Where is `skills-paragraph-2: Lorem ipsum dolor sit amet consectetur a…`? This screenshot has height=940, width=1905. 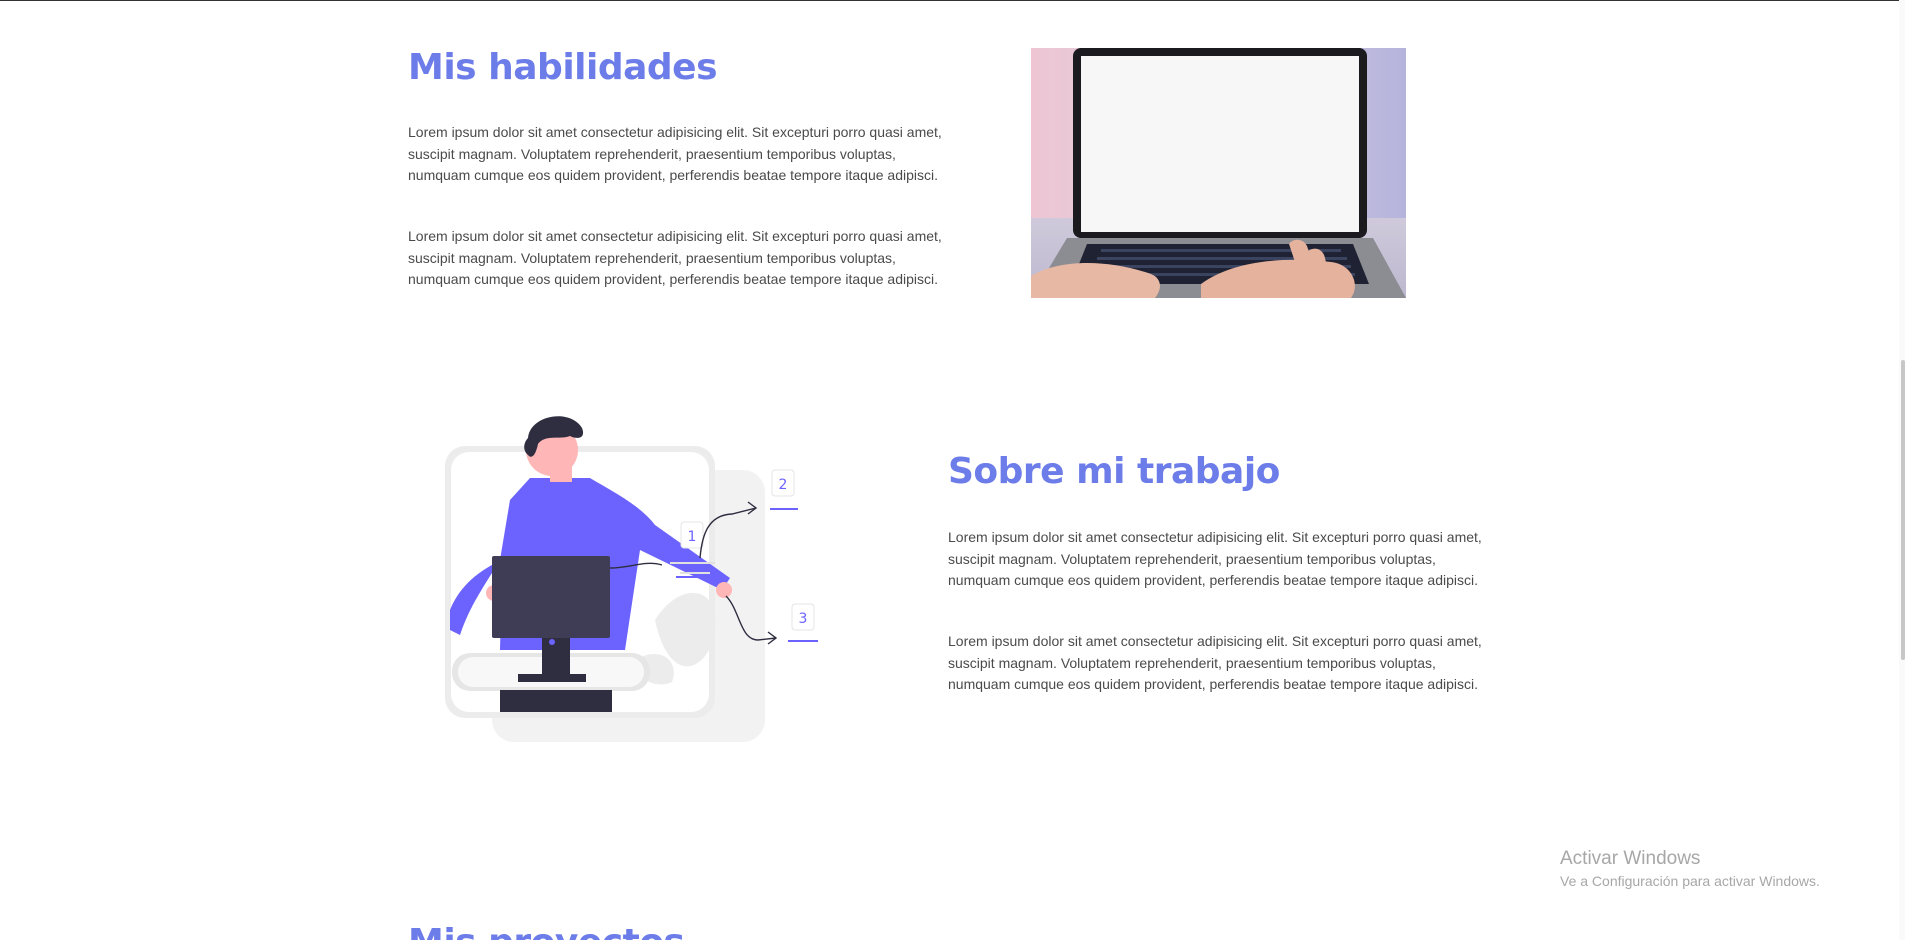
skills-paragraph-2: Lorem ipsum dolor sit amet consectetur a… is located at coordinates (675, 257).